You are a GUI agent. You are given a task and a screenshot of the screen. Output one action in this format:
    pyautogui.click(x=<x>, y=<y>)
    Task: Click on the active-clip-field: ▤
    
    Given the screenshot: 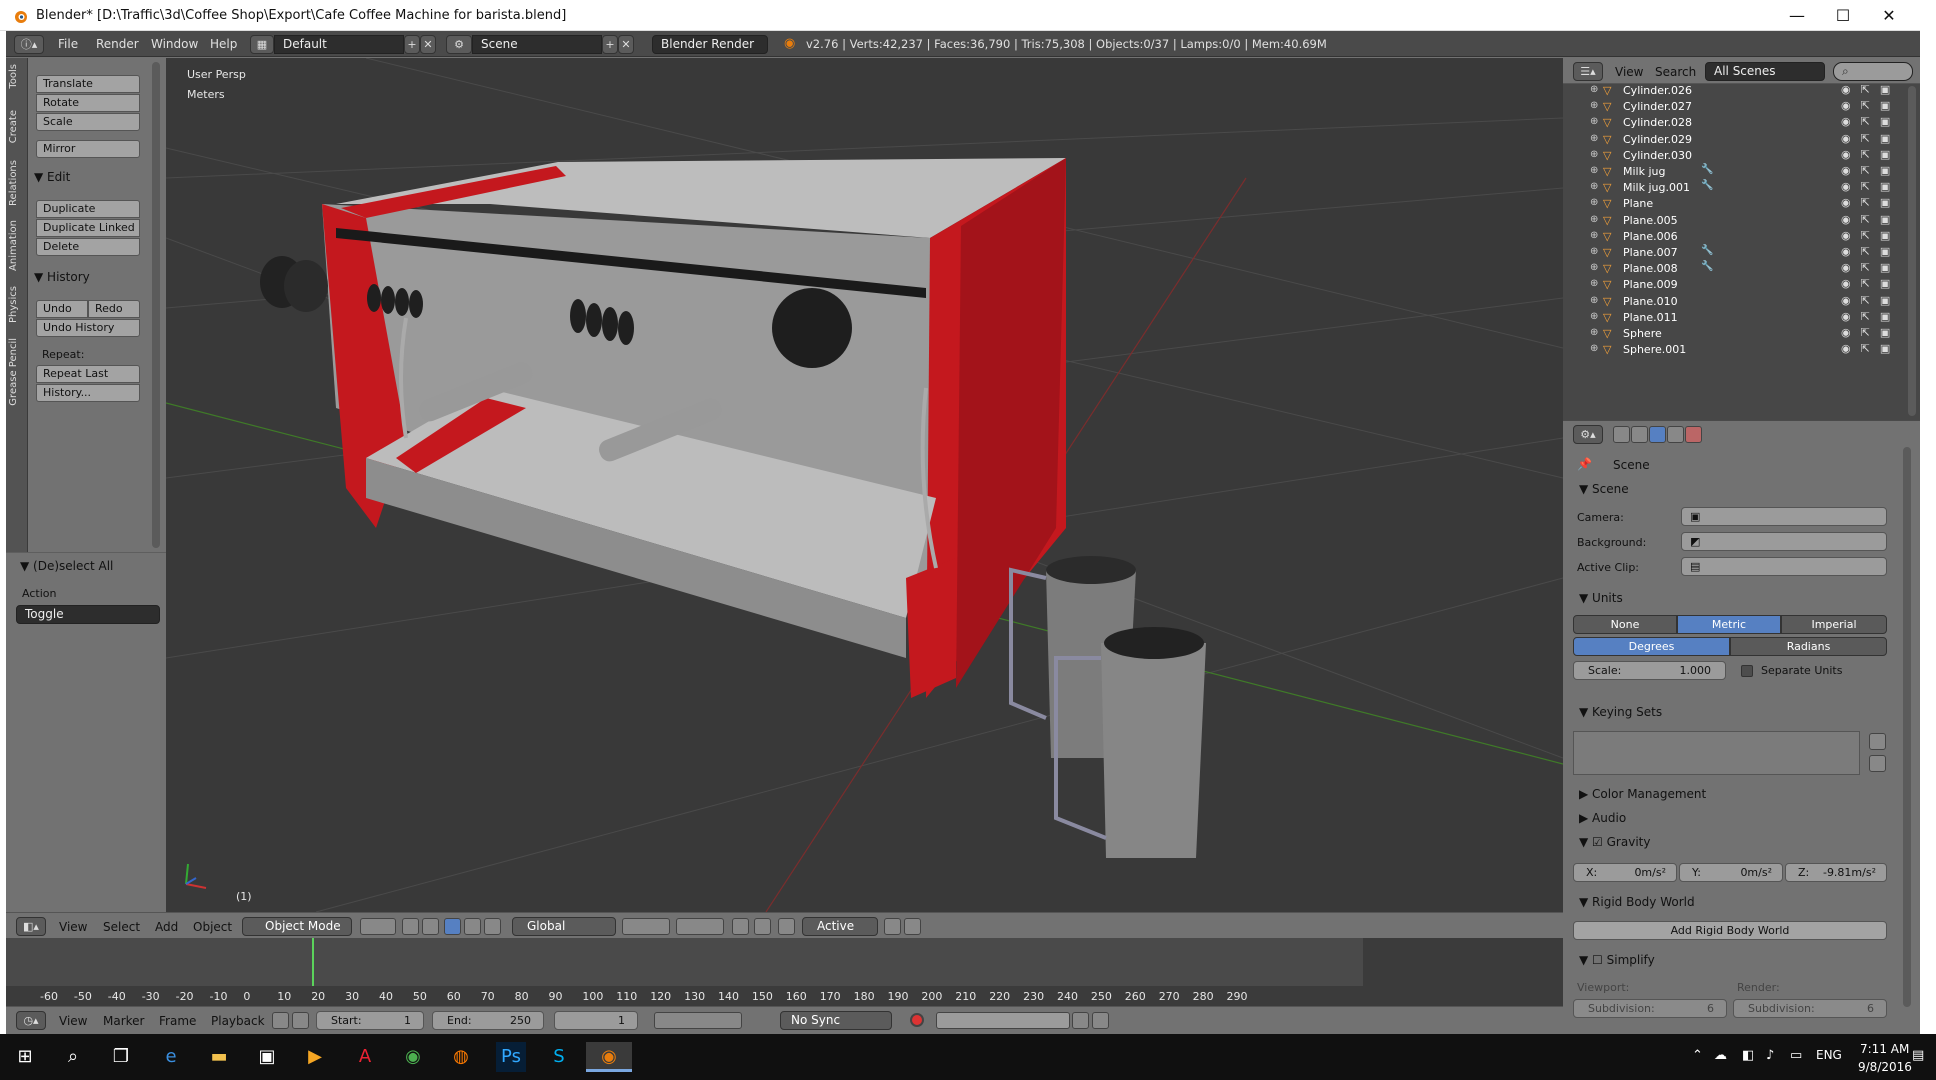 What is the action you would take?
    pyautogui.click(x=1784, y=566)
    